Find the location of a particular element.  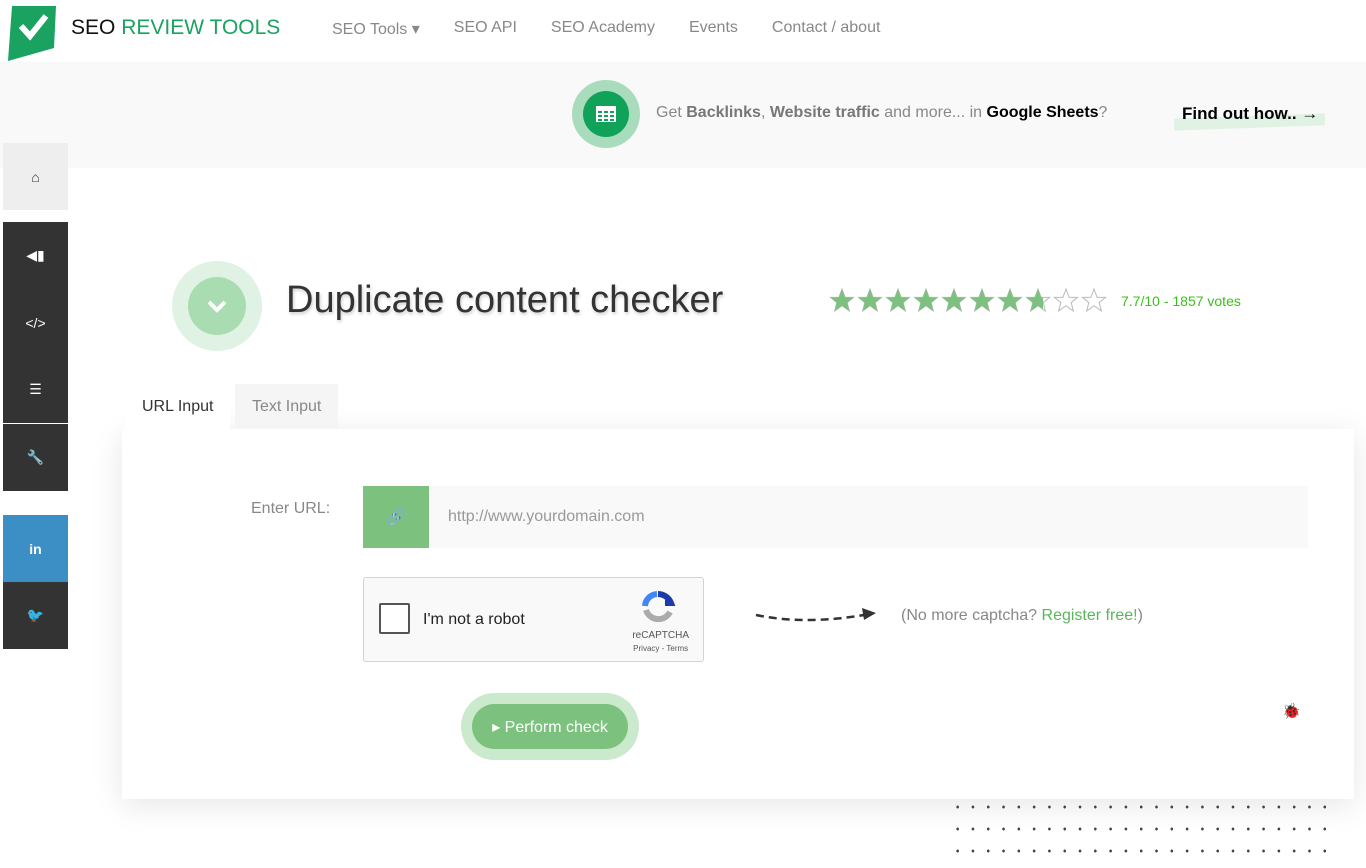

code-icon: </> is located at coordinates (35, 322).